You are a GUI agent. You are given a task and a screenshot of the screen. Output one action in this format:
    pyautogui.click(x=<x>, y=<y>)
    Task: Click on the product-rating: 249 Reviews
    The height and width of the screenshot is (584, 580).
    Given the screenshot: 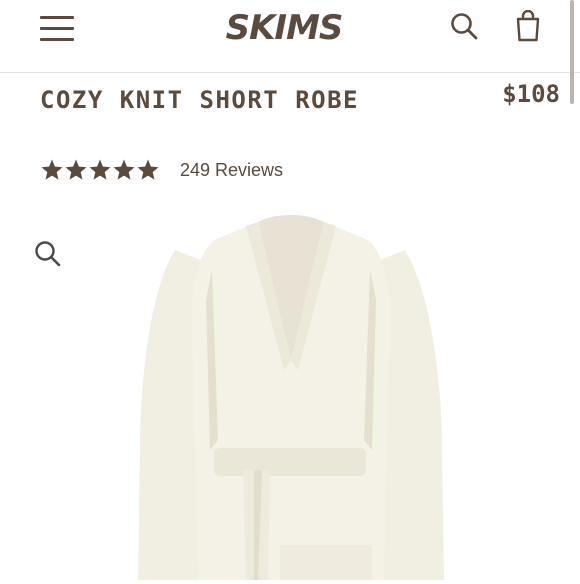 What is the action you would take?
    pyautogui.click(x=161, y=170)
    